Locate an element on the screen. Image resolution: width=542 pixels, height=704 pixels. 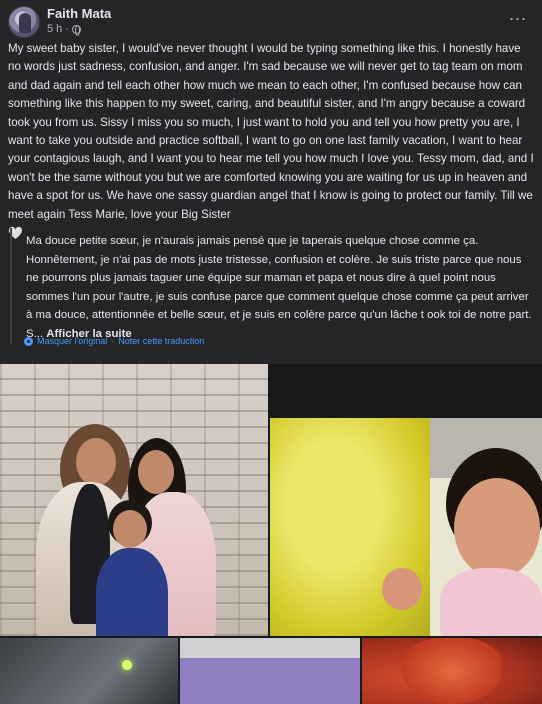
author-name: Faith Mata is located at coordinates (79, 13).